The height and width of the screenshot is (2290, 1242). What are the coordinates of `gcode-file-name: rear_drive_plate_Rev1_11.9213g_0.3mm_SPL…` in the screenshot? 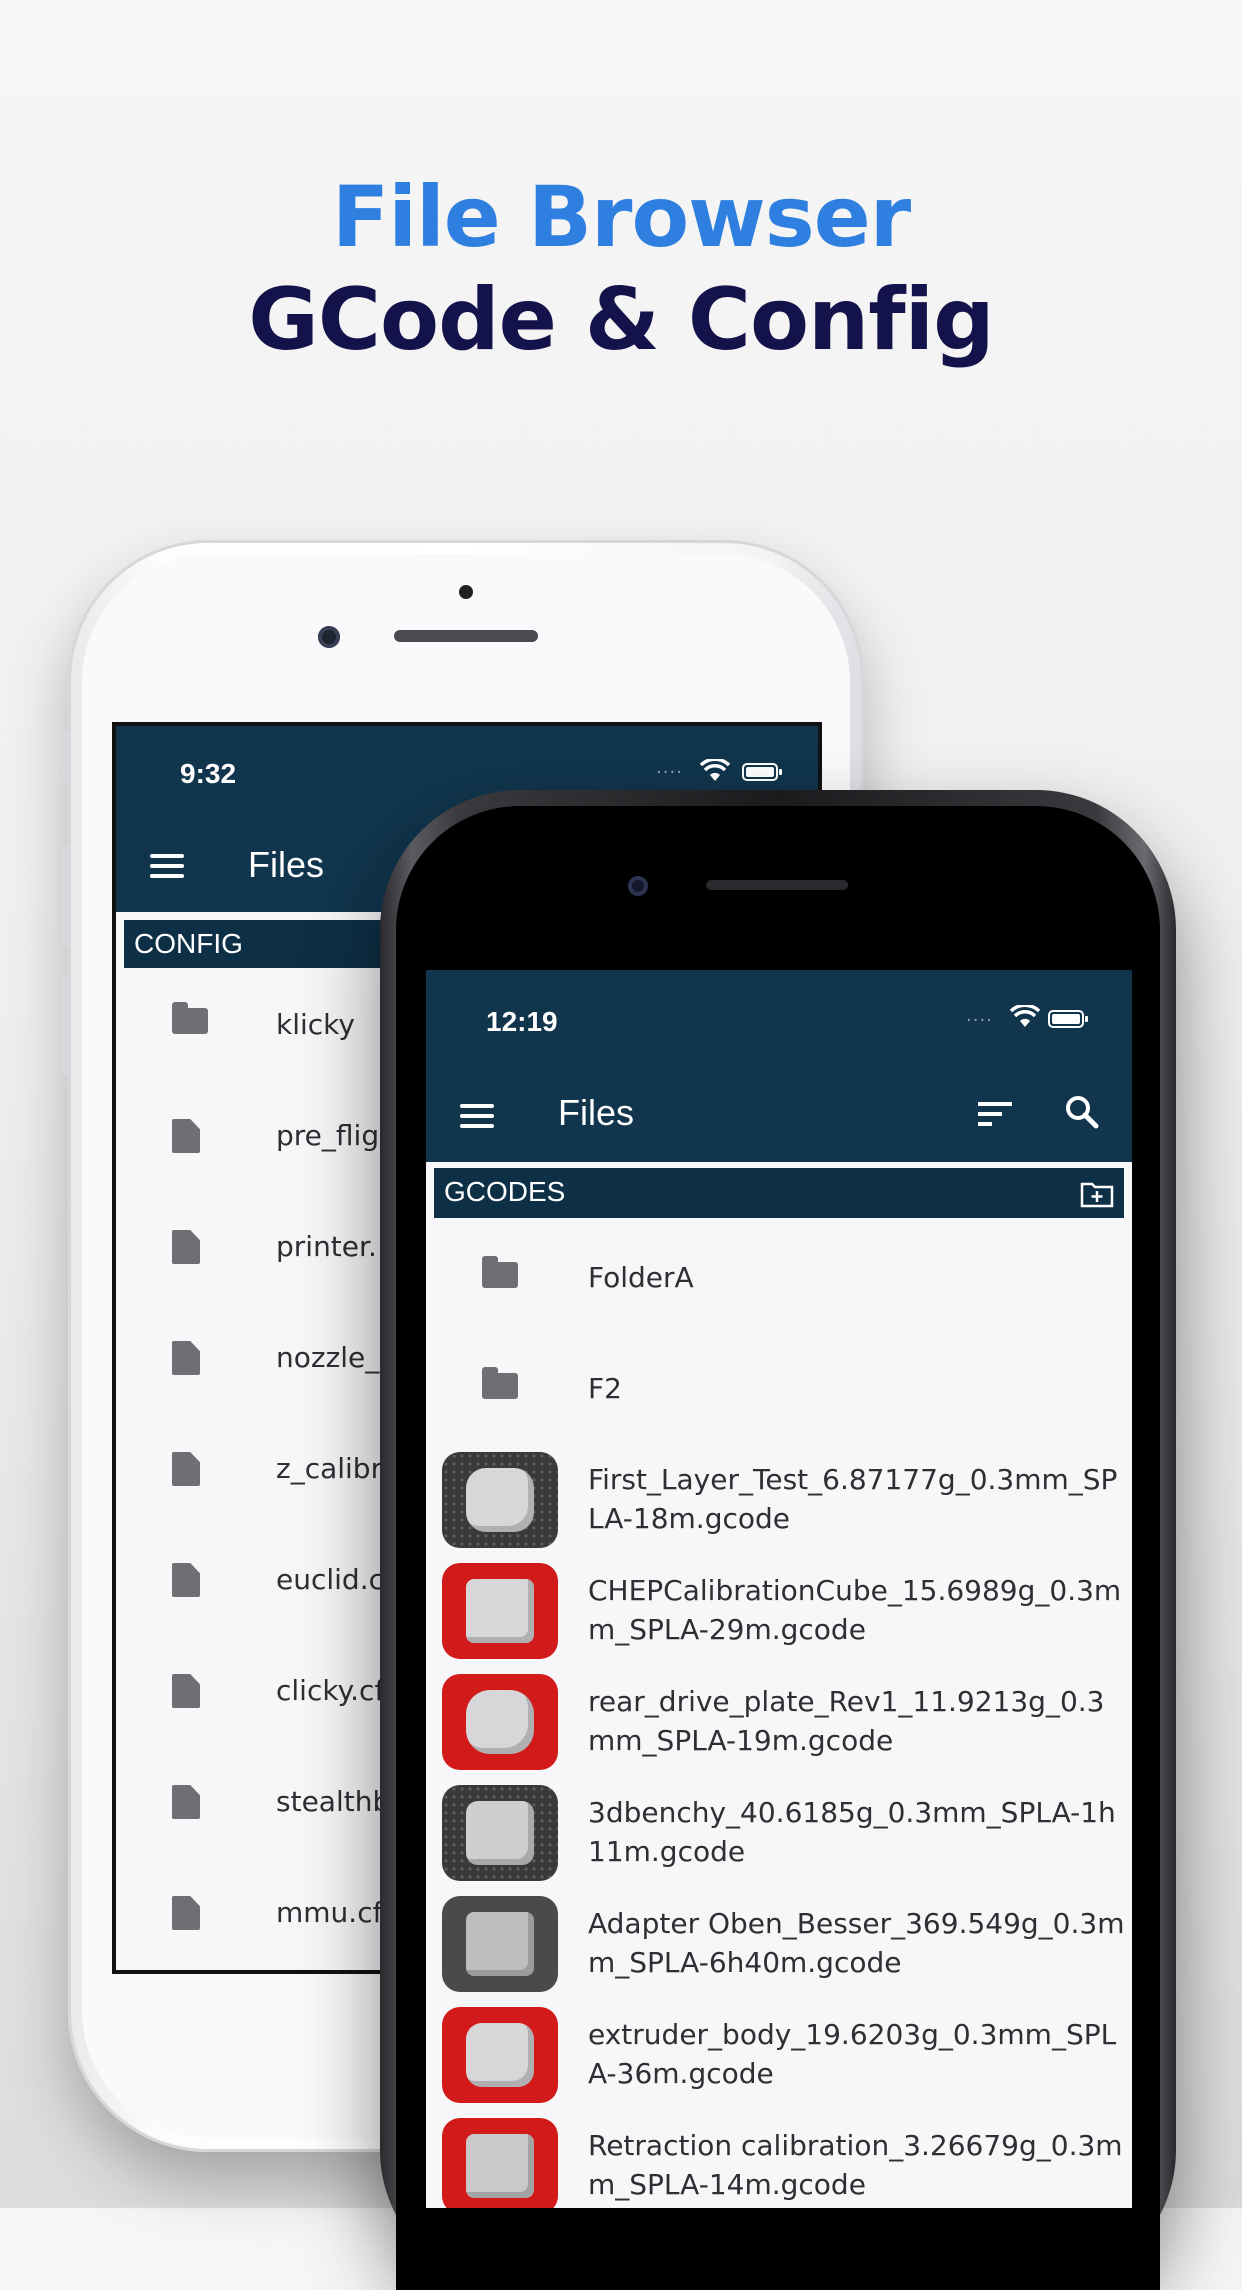 It's located at (846, 1721).